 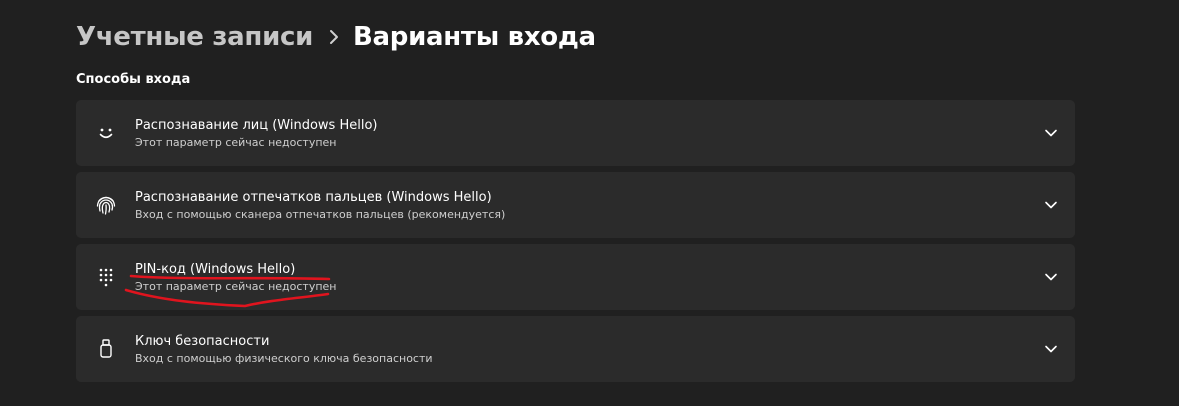 I want to click on option-title: PIN-код (Windows Hello), so click(x=215, y=269).